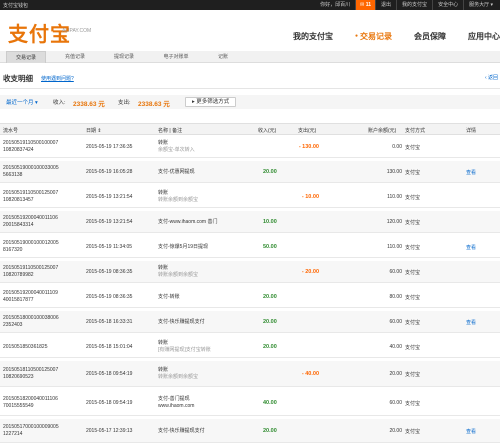 The height and width of the screenshot is (445, 500). What do you see at coordinates (385, 5) in the screenshot?
I see `logout-link: 退出` at bounding box center [385, 5].